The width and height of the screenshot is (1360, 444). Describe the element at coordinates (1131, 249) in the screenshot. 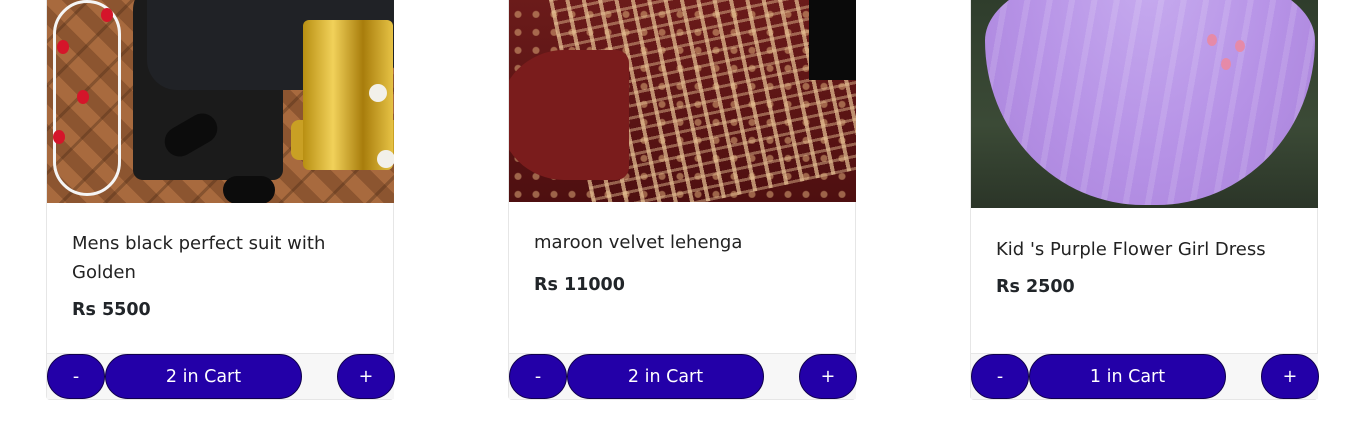

I see `product-title: Kid 's Purple Flower Girl Dress` at that location.